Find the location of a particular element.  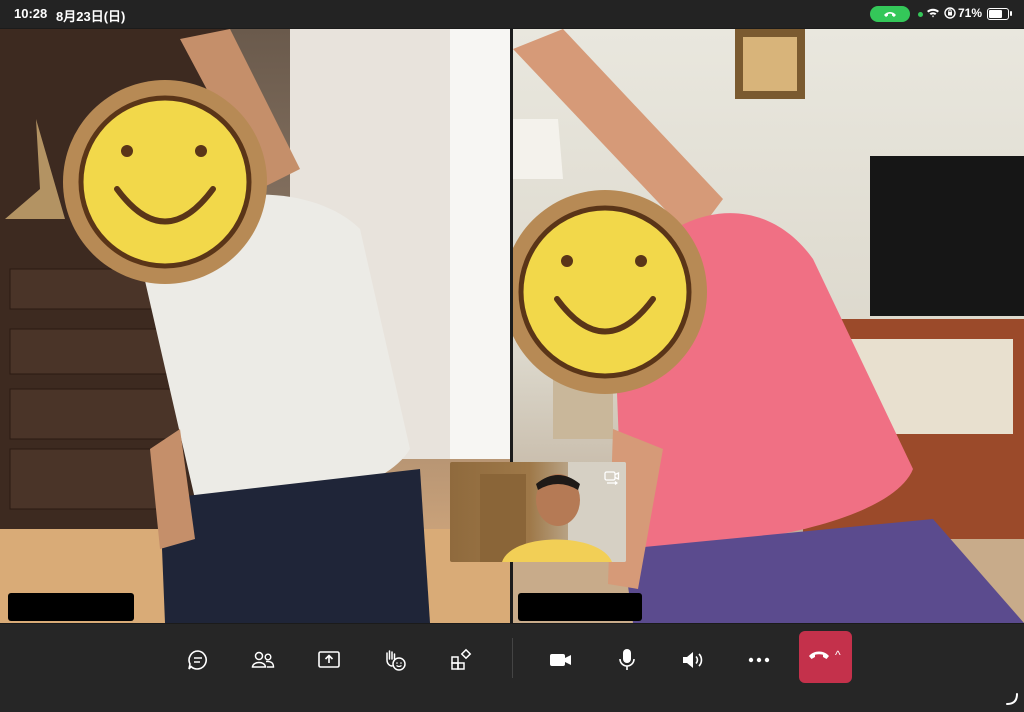

reactions-button is located at coordinates (395, 660).